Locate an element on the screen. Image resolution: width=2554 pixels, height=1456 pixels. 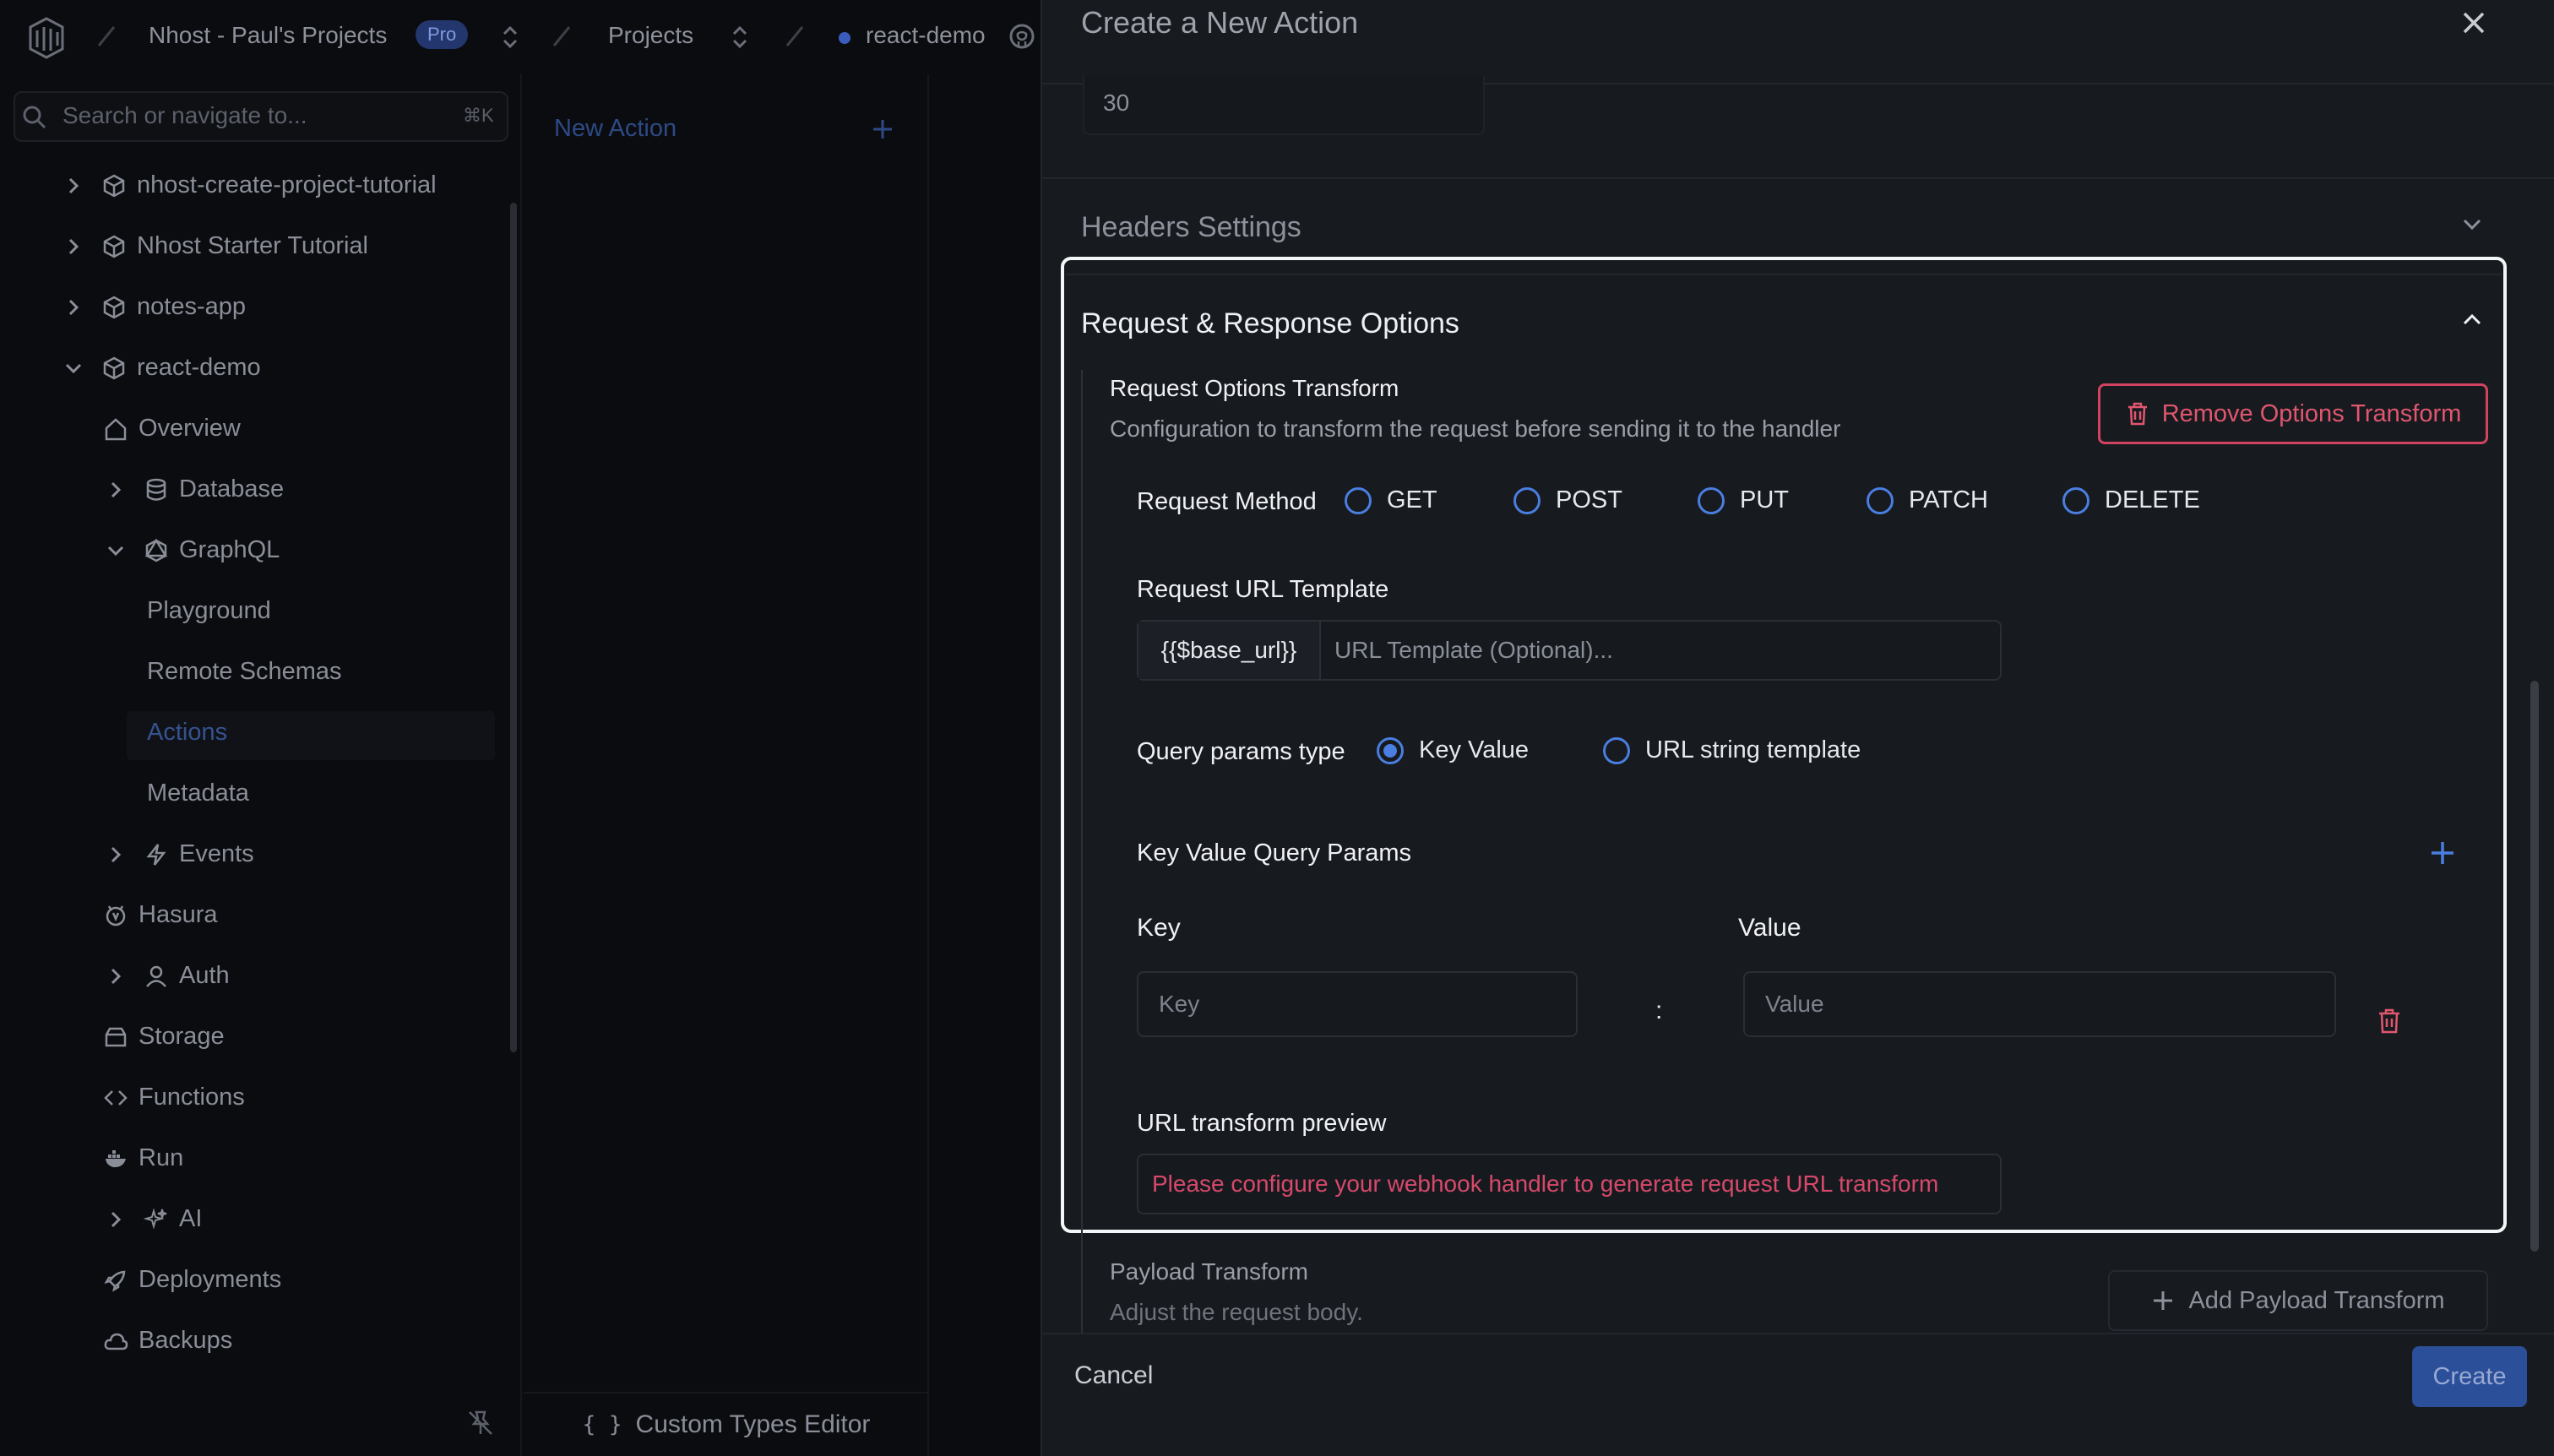
radio-method-get: GET is located at coordinates (1391, 500).